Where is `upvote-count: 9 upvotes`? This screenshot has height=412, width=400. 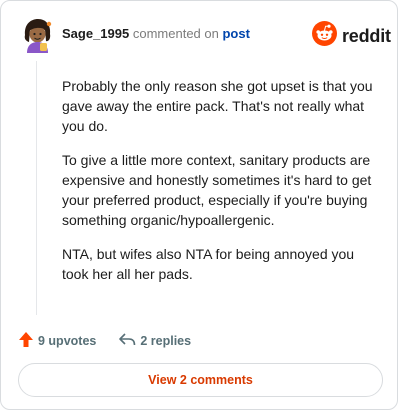 upvote-count: 9 upvotes is located at coordinates (67, 341).